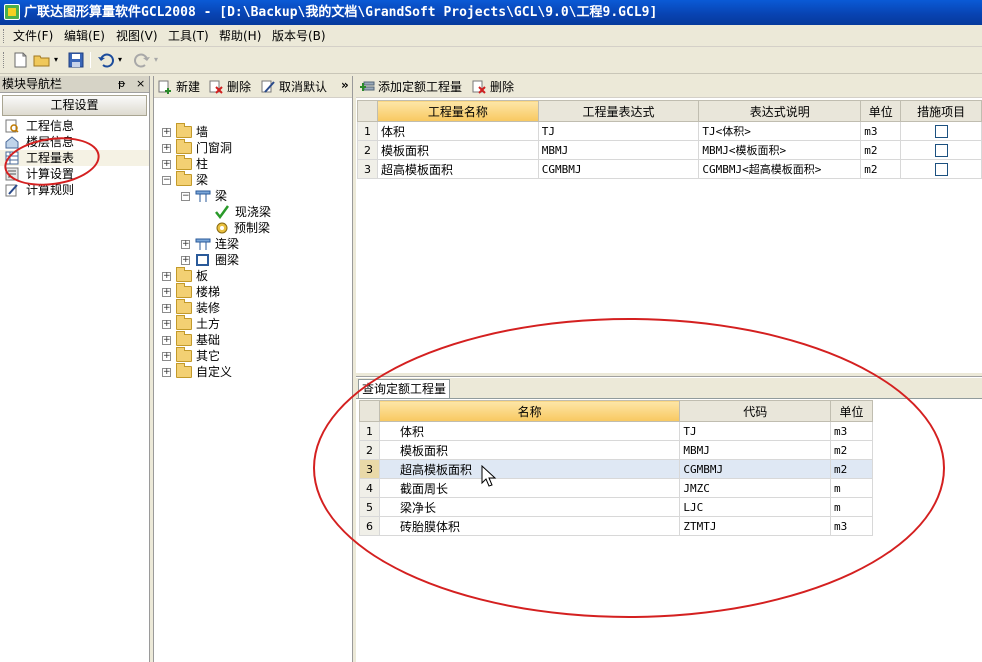  I want to click on column-header: 单位, so click(881, 111).